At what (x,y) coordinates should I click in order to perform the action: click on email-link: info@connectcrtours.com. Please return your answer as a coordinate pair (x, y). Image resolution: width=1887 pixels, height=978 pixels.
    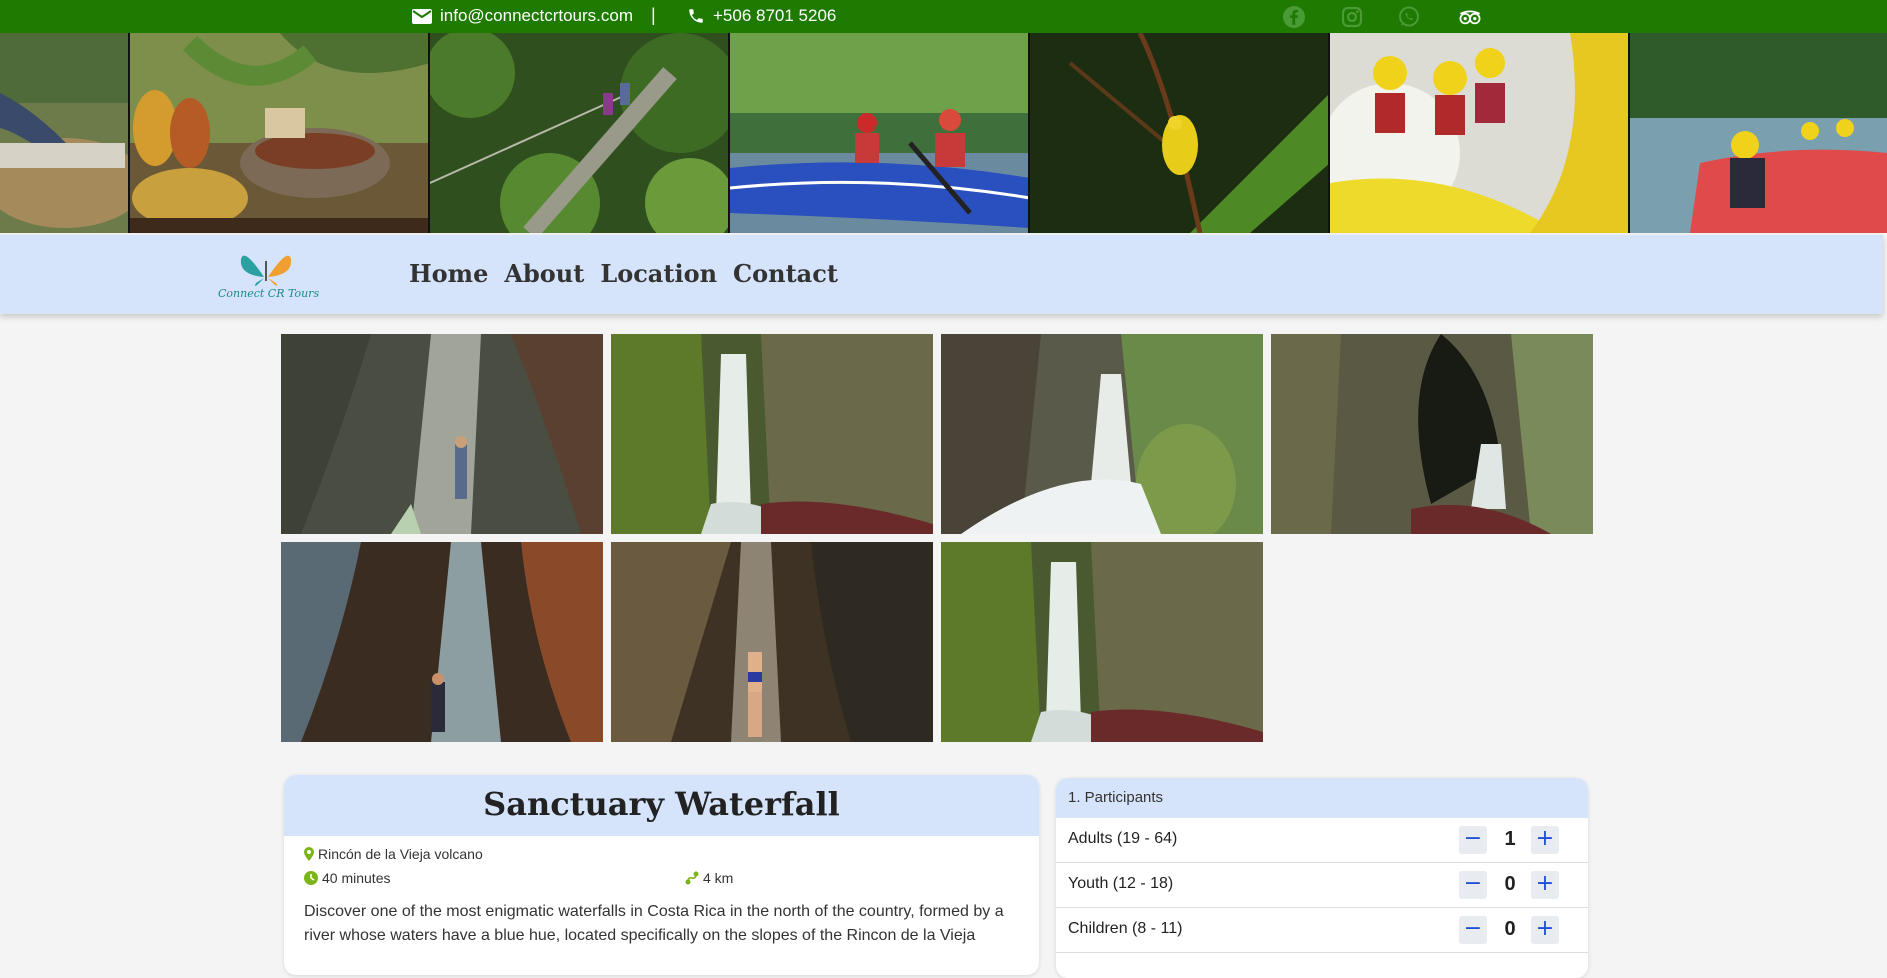
    Looking at the image, I should click on (522, 16).